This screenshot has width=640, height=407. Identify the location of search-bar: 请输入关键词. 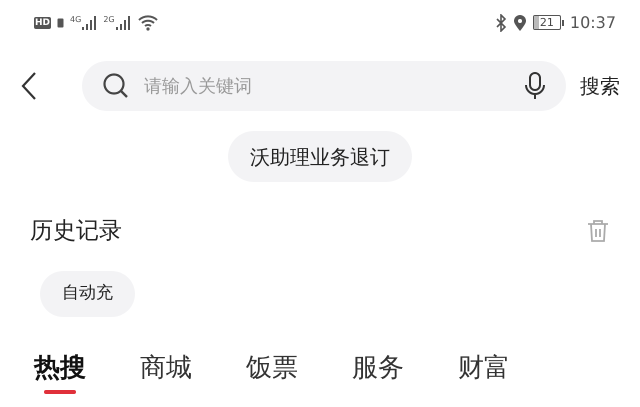
(324, 86).